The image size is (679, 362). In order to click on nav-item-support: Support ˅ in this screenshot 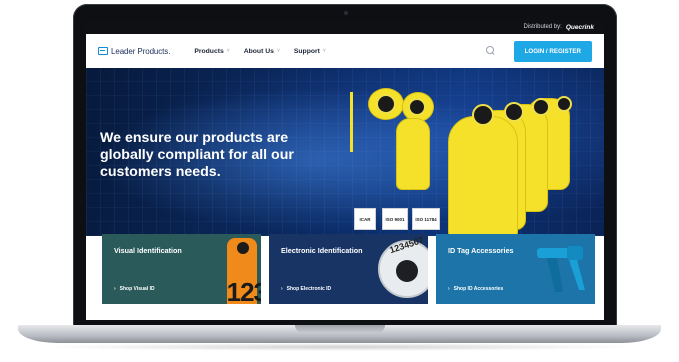, I will do `click(310, 51)`.